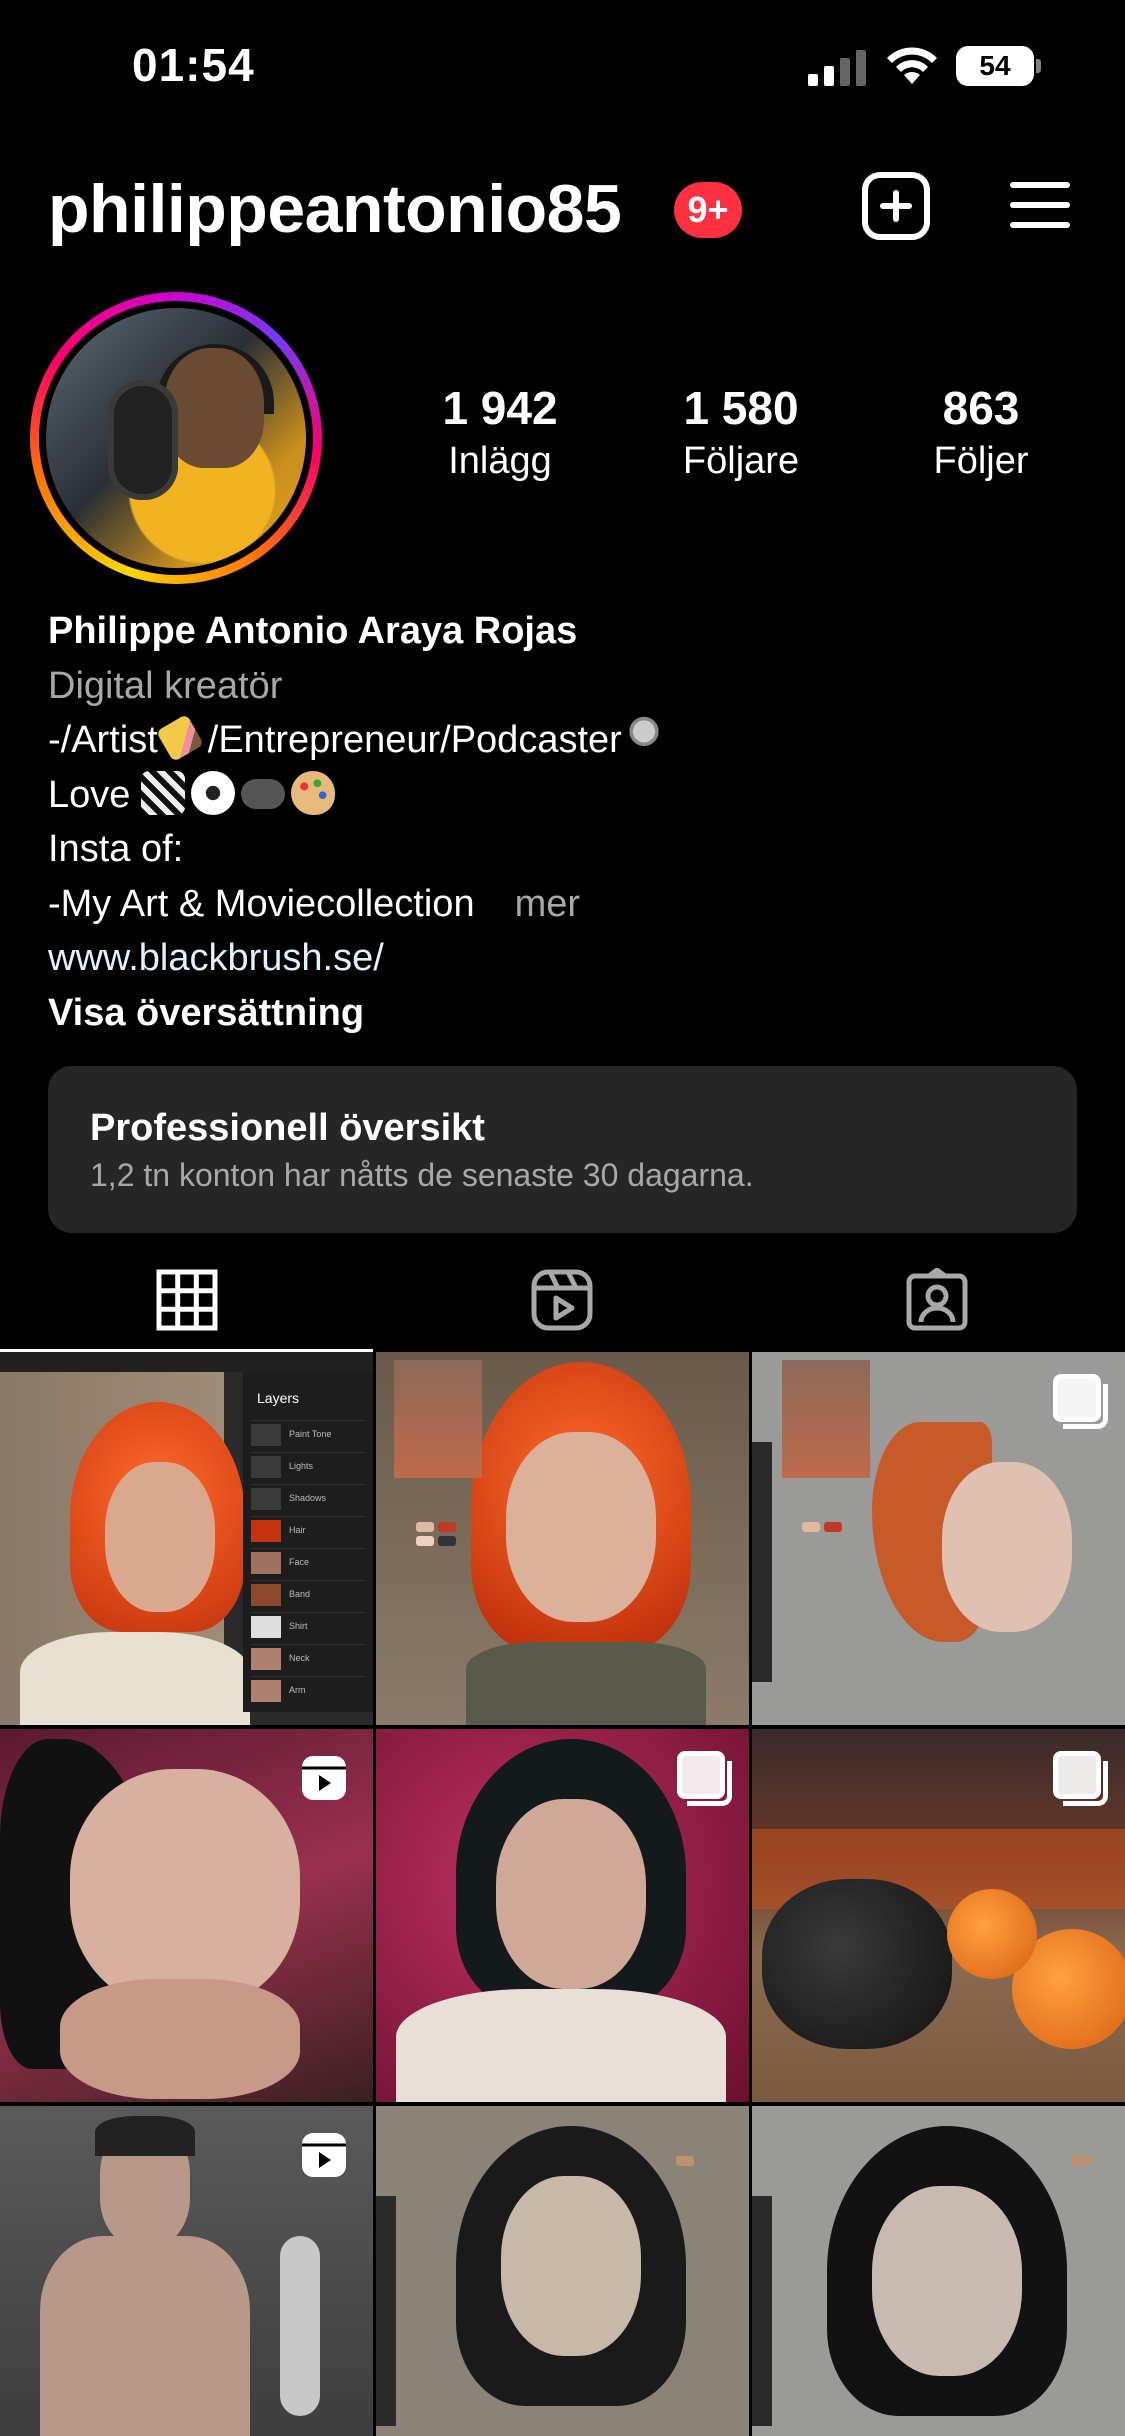 The image size is (1125, 2436). Describe the element at coordinates (162, 792) in the screenshot. I see `clapper-board-emoji-icon` at that location.